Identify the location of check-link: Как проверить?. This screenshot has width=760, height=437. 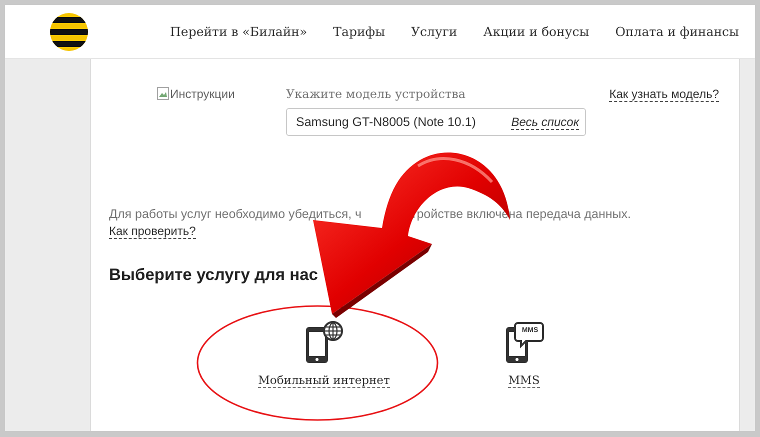
(152, 231).